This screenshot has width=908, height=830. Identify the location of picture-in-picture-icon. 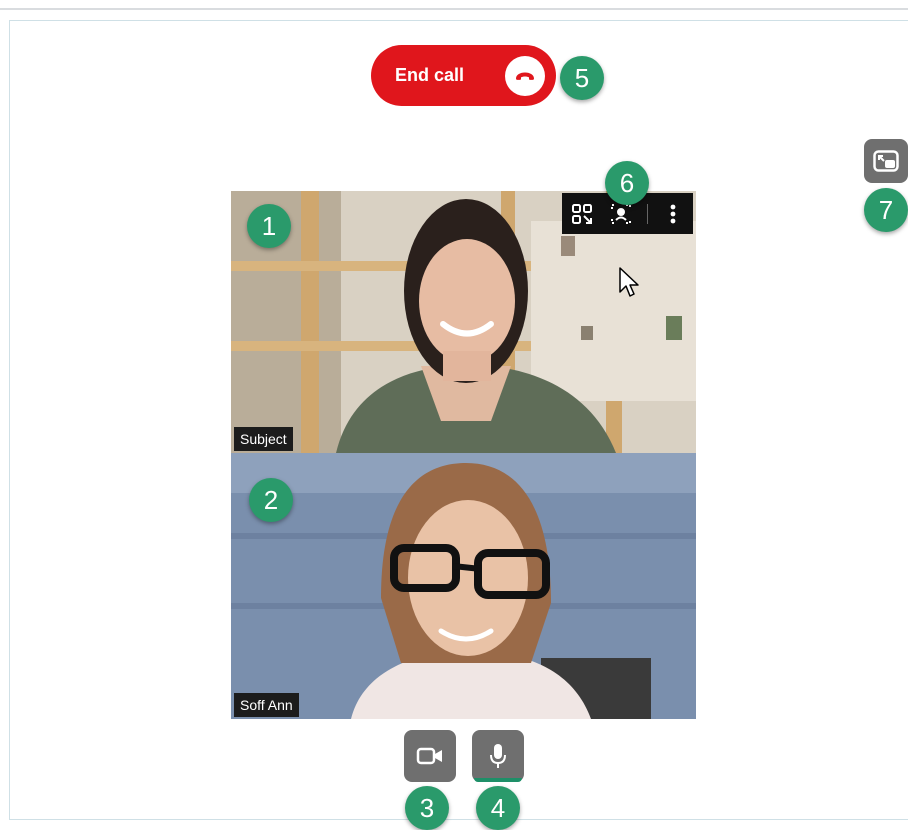
(886, 161).